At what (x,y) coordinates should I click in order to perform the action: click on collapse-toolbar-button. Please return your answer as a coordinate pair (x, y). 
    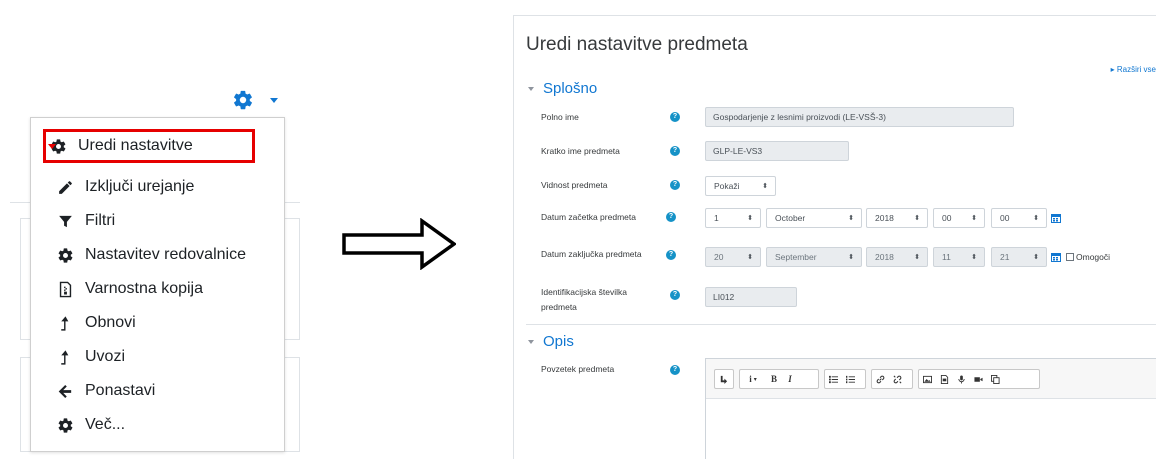
    Looking at the image, I should click on (723, 379).